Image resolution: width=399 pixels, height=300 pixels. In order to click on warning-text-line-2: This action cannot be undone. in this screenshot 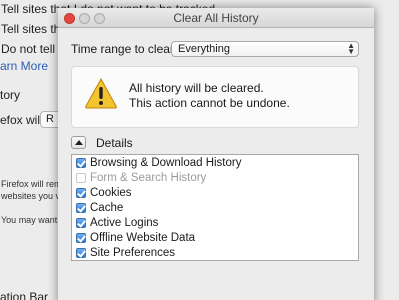, I will do `click(209, 103)`.